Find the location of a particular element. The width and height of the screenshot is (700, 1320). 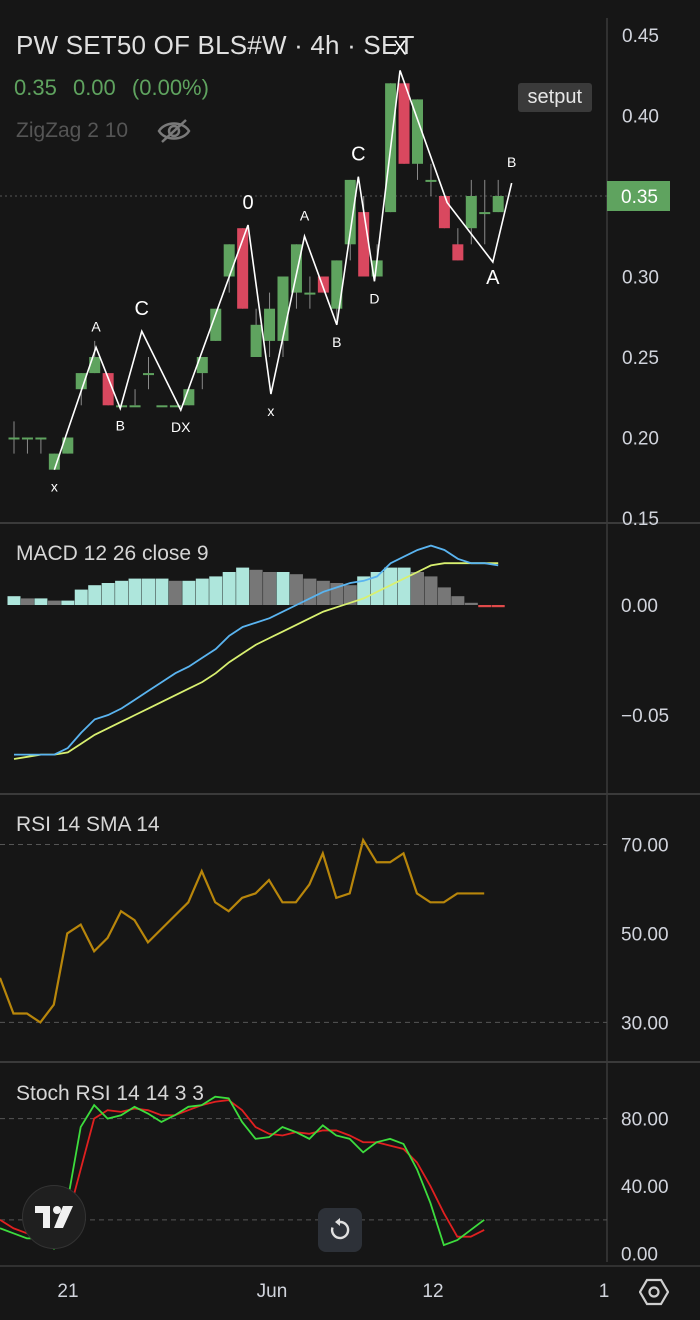

price-tick-label: 0.25 is located at coordinates (640, 358).